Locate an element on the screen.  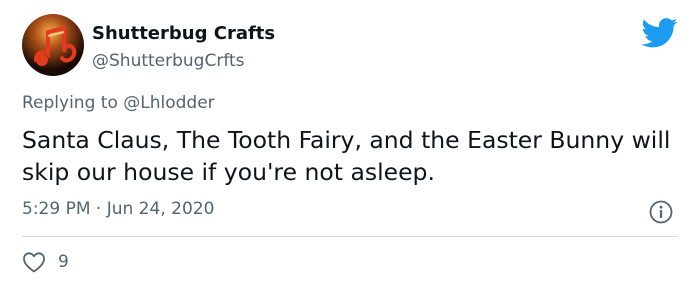
author-handle: @ShutterbugCrfts is located at coordinates (168, 61).